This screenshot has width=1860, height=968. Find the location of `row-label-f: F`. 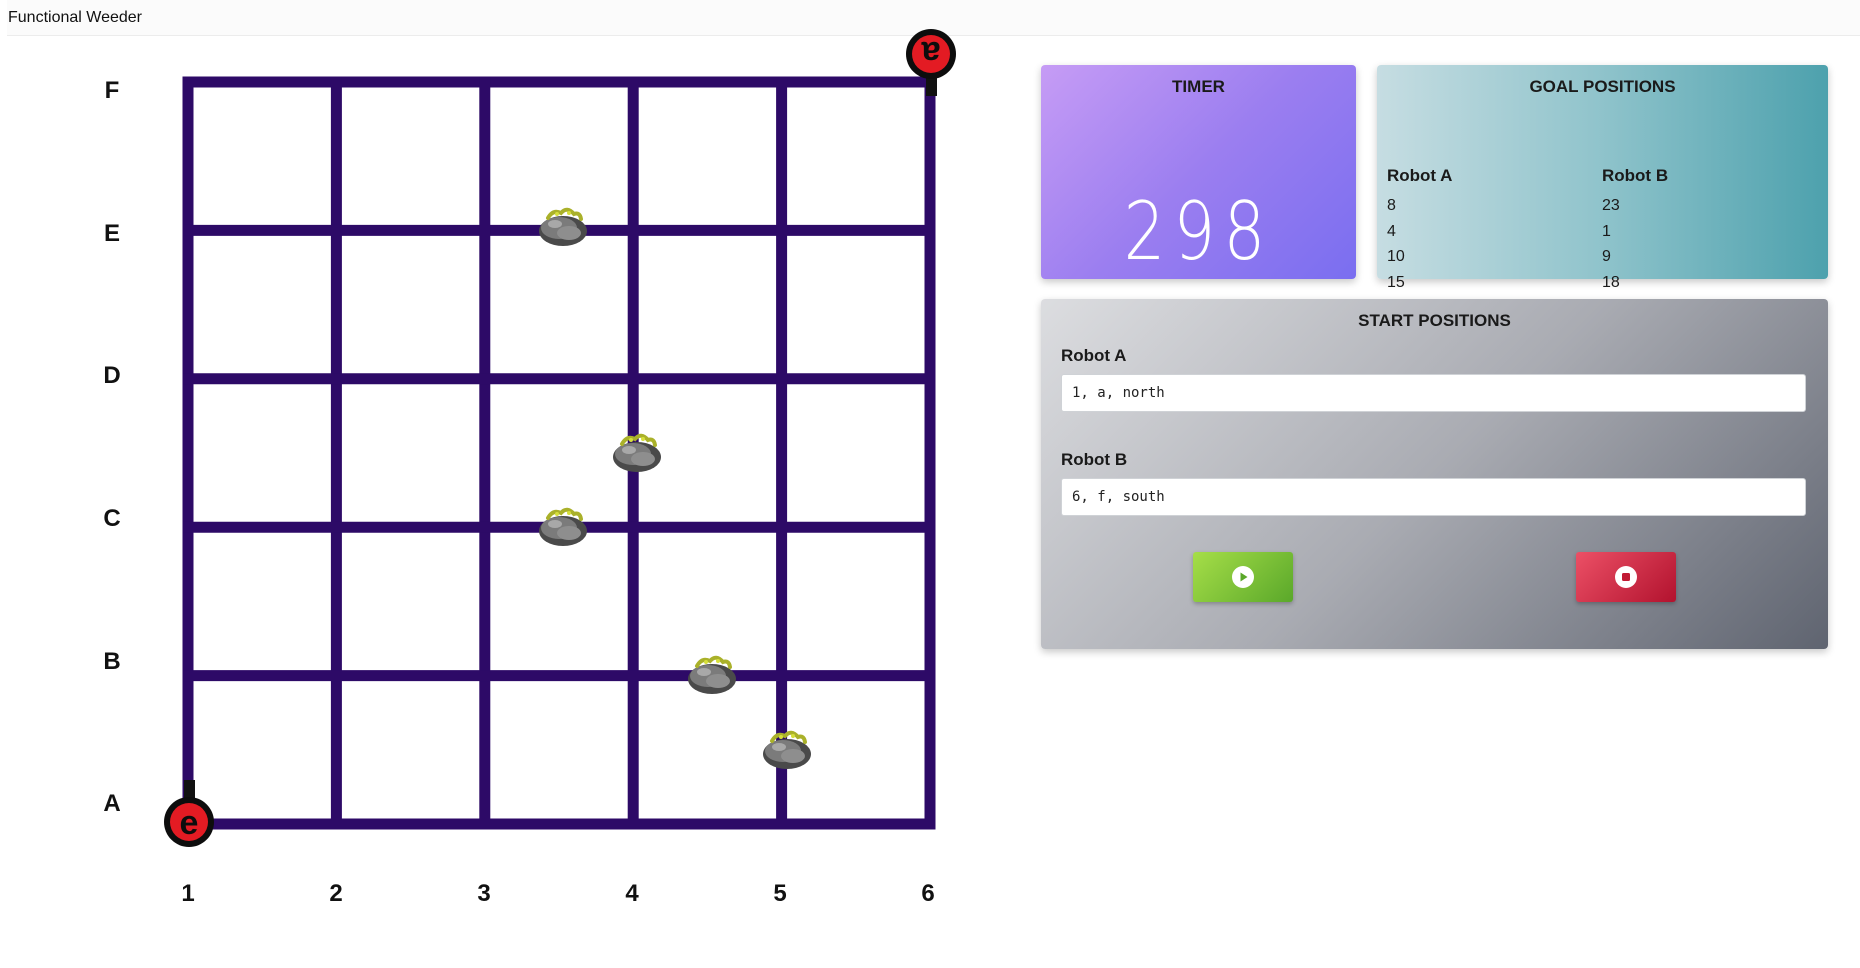

row-label-f: F is located at coordinates (112, 90).